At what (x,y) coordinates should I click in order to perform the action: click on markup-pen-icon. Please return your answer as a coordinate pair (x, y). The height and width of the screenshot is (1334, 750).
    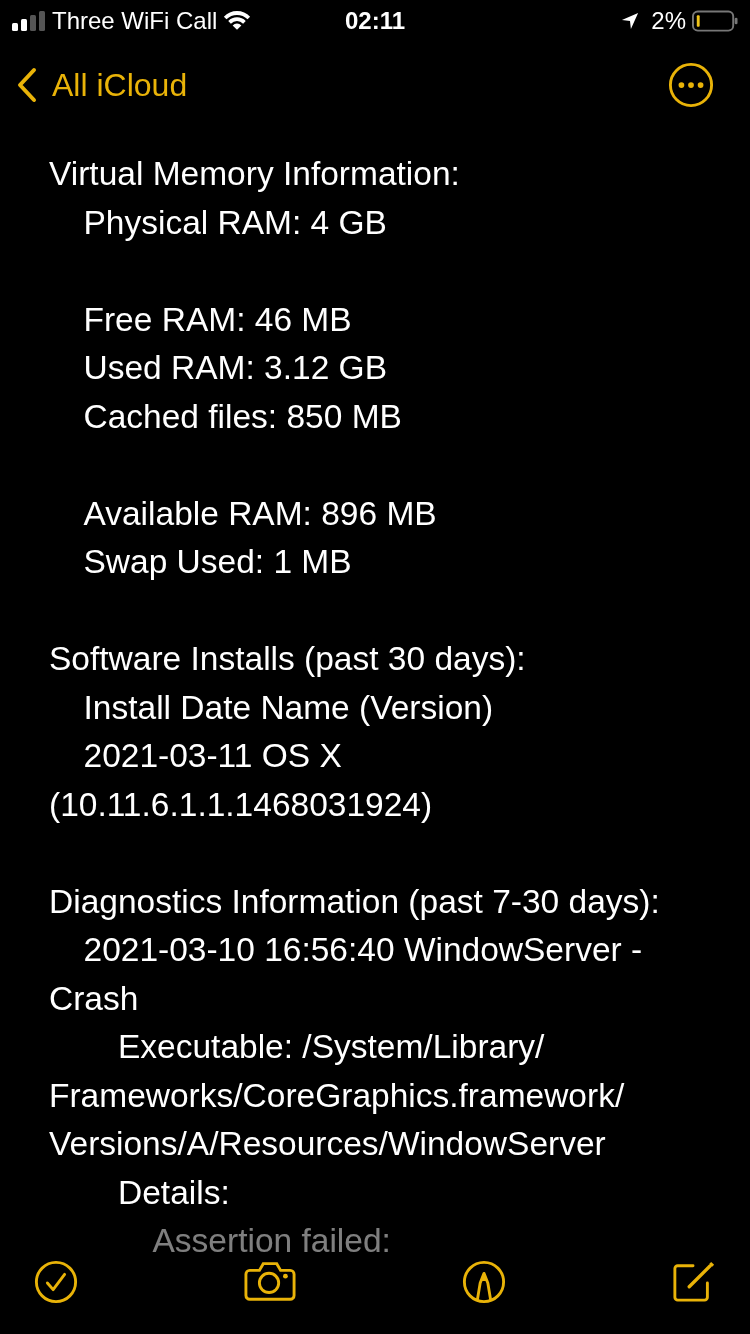
    Looking at the image, I should click on (484, 1282).